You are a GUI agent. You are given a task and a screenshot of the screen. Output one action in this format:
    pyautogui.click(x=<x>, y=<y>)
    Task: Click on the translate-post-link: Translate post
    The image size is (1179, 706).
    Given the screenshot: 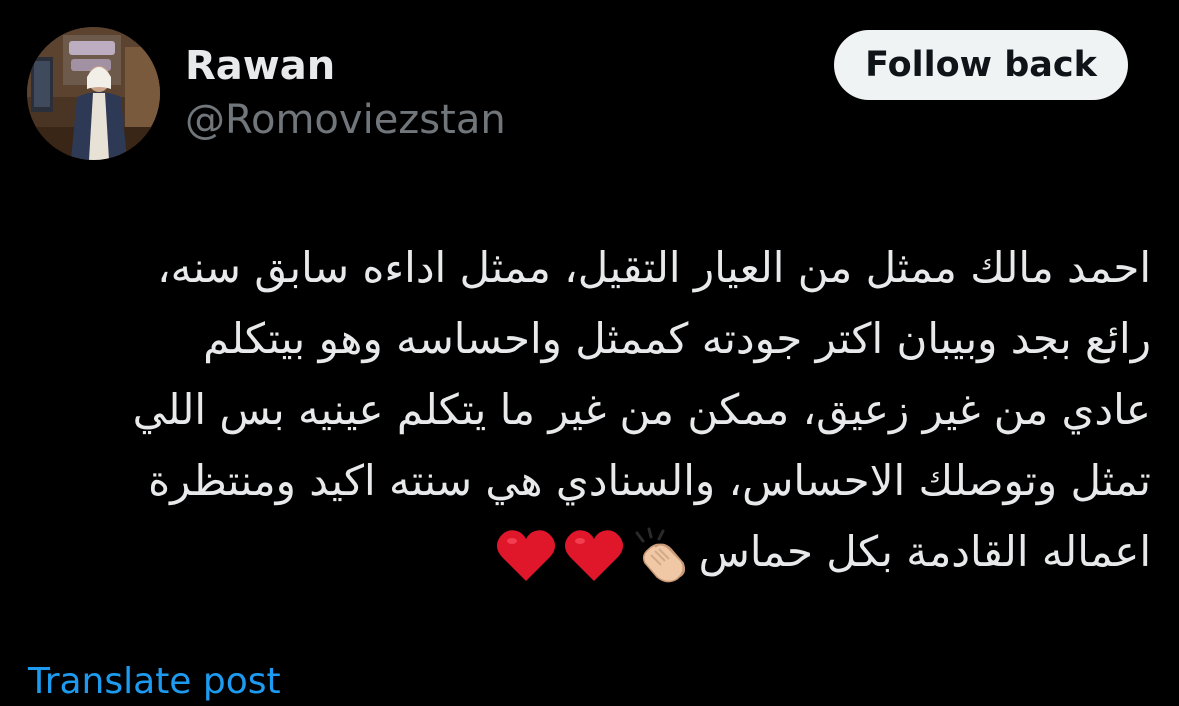 What is the action you would take?
    pyautogui.click(x=154, y=682)
    